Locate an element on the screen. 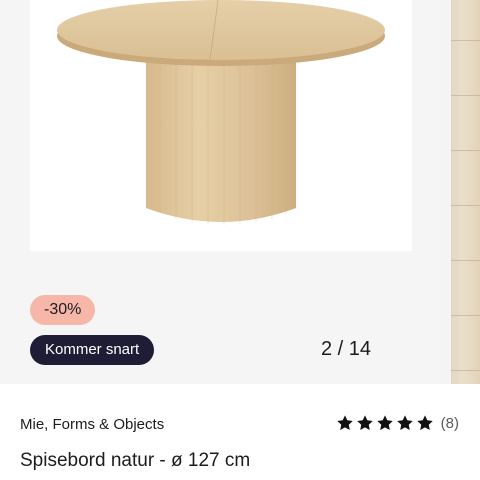  review-count: (8) is located at coordinates (450, 423).